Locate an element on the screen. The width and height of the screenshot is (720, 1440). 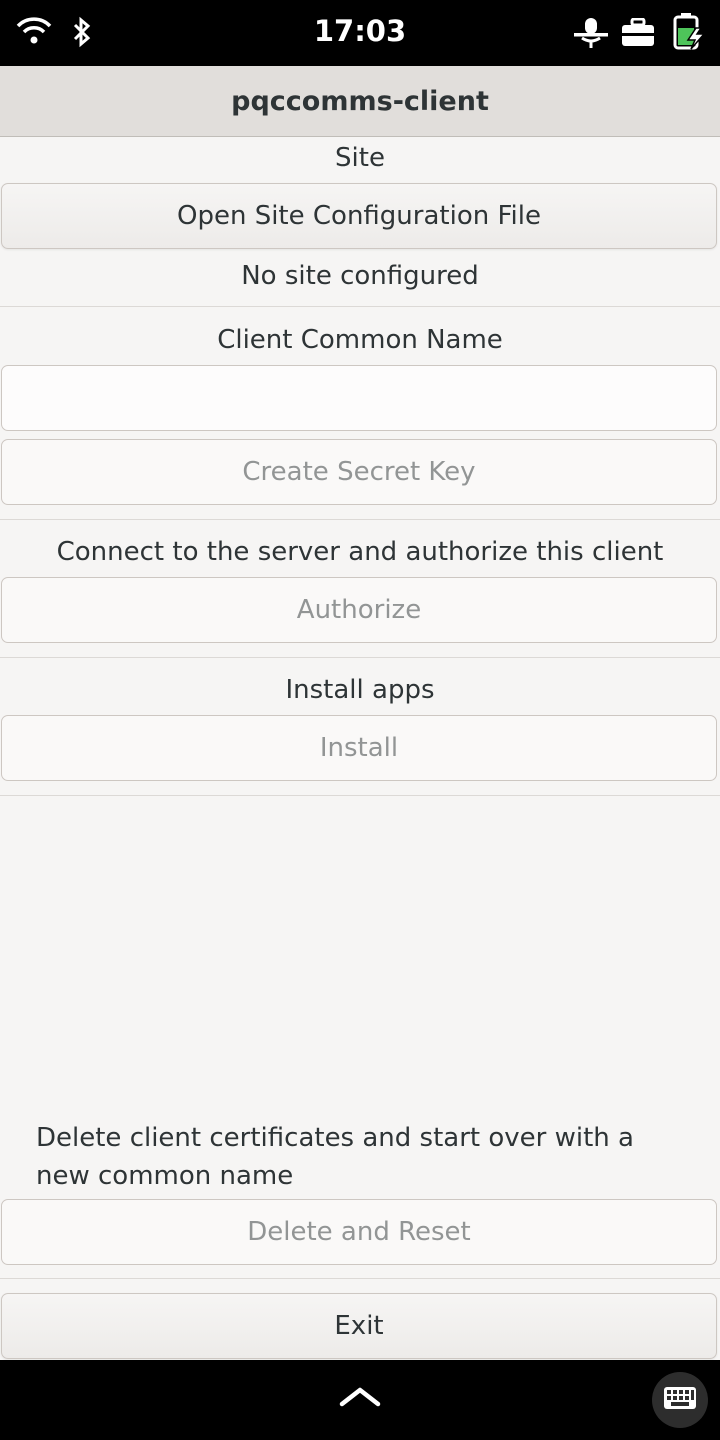
status-bar: 17:03 is located at coordinates (360, 33).